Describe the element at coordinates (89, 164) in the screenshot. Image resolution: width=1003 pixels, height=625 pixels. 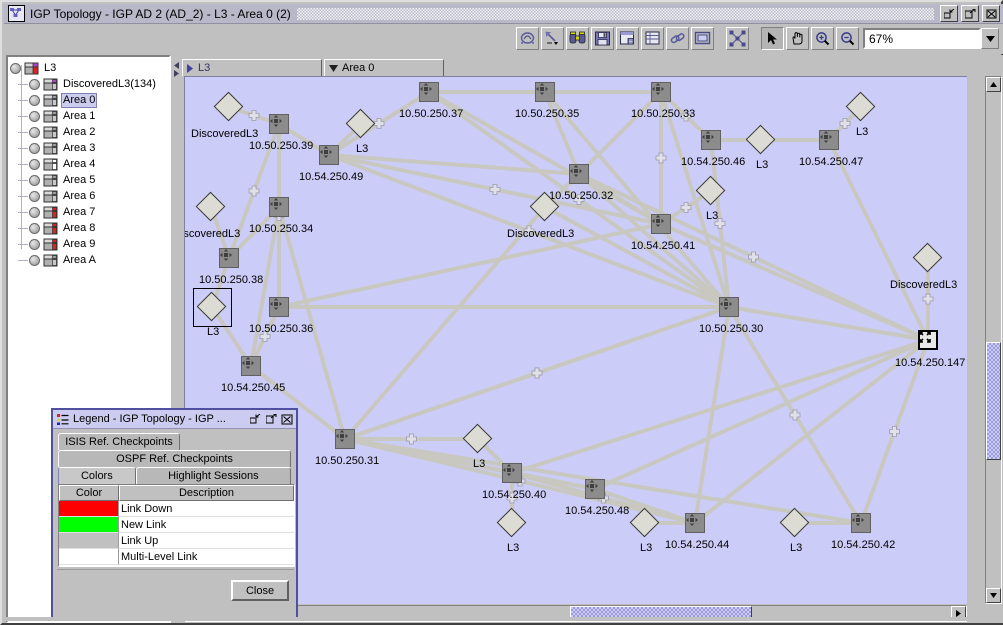
I see `tree-item-area-4: Area 4` at that location.